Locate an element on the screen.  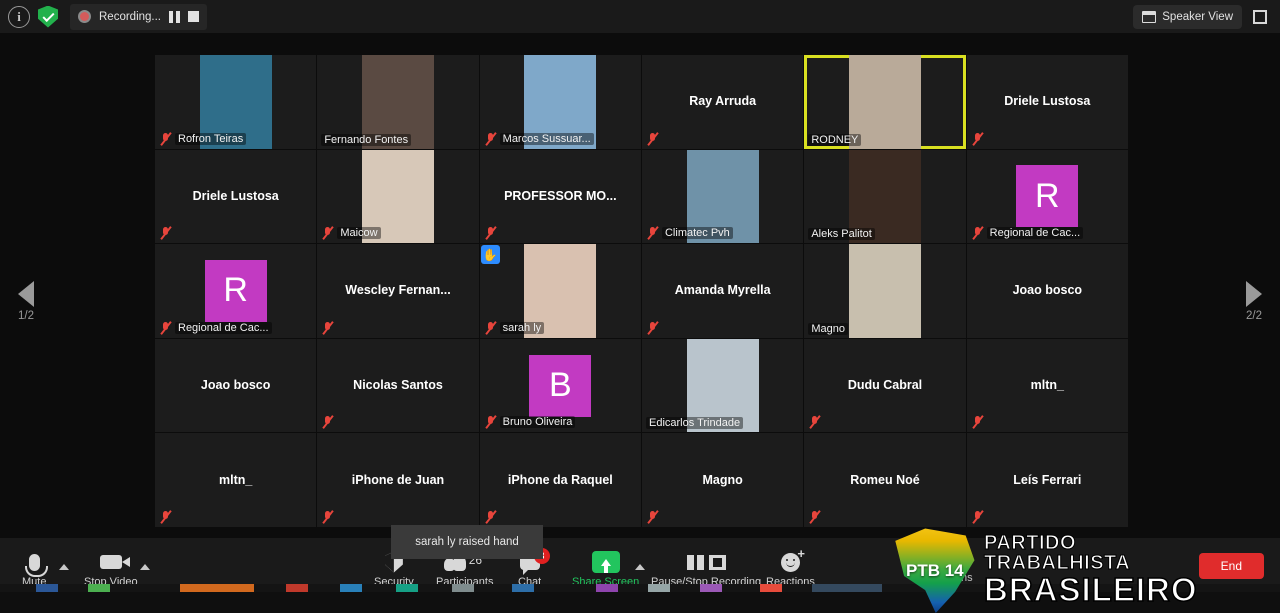
participant-tile: Rofron Teiras is located at coordinates (236, 102).